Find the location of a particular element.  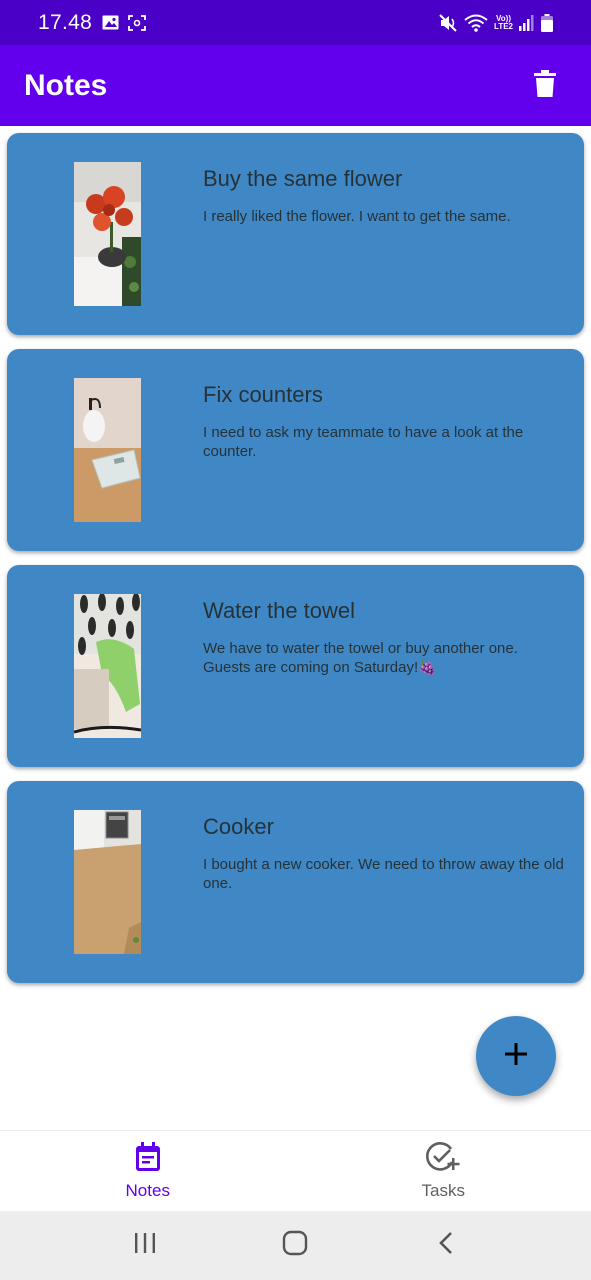

note-title: Cooker is located at coordinates (238, 826).